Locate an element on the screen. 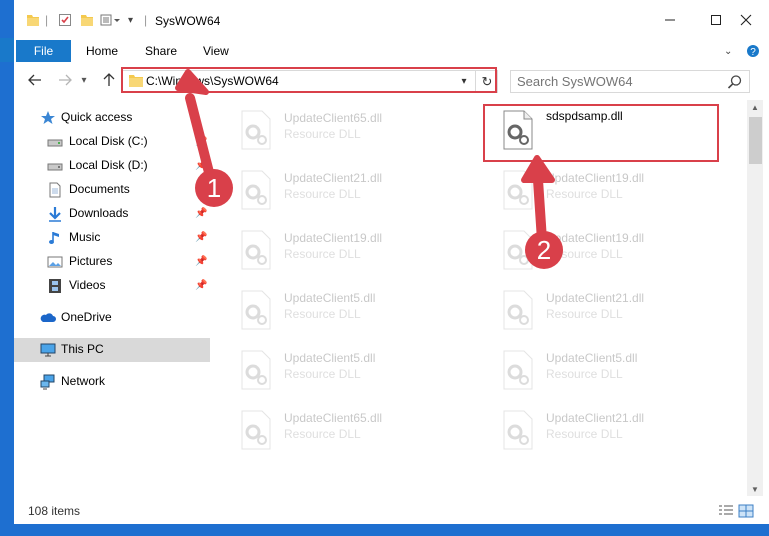 The image size is (769, 536). sidebar-item-music: Music 📌 is located at coordinates (112, 238).